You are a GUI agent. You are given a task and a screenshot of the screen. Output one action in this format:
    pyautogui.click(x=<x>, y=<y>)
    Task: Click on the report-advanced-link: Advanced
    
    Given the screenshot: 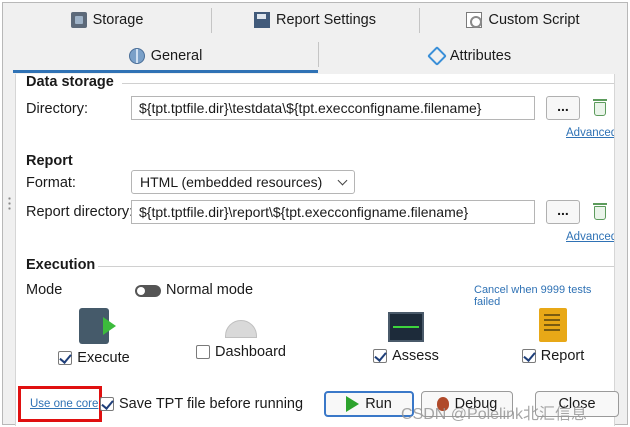 What is the action you would take?
    pyautogui.click(x=590, y=237)
    